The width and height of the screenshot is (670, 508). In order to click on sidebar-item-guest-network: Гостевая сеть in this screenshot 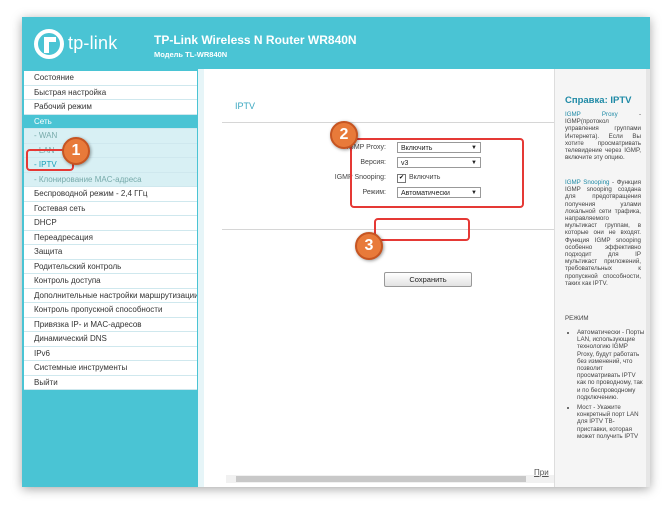, I will do `click(110, 208)`.